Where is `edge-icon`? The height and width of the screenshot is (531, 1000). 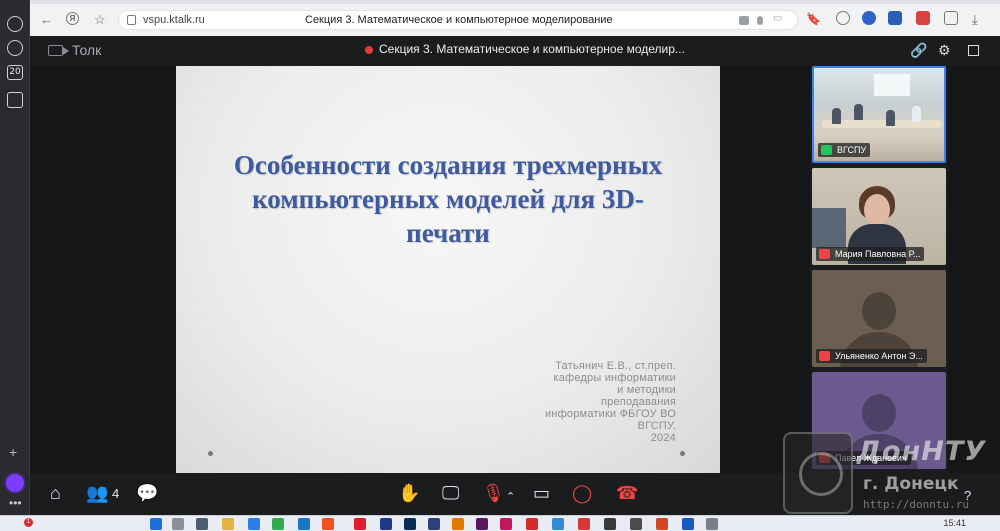
edge-icon is located at coordinates (254, 524).